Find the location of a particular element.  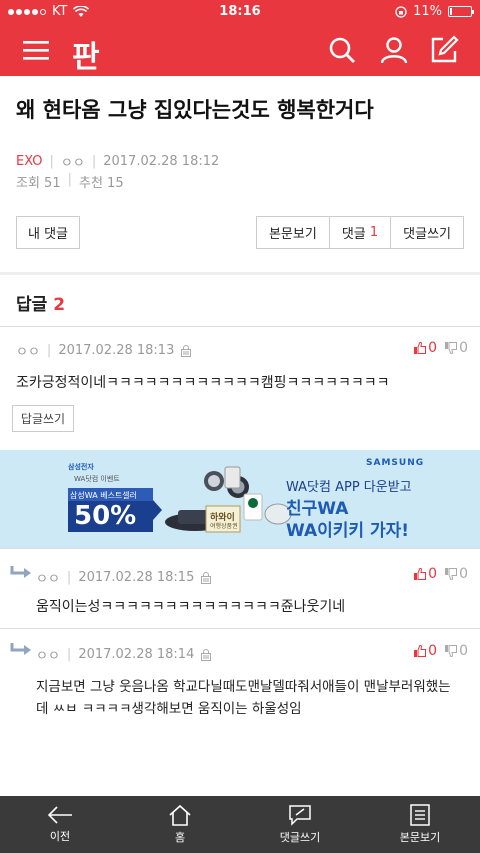

section-divider is located at coordinates (240, 273).